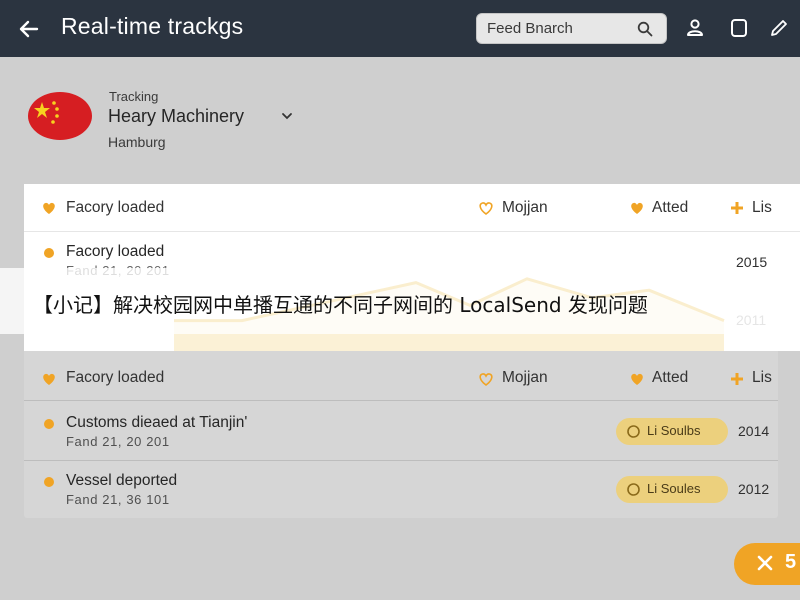  Describe the element at coordinates (122, 480) in the screenshot. I see `event-title: Vessel deported` at that location.